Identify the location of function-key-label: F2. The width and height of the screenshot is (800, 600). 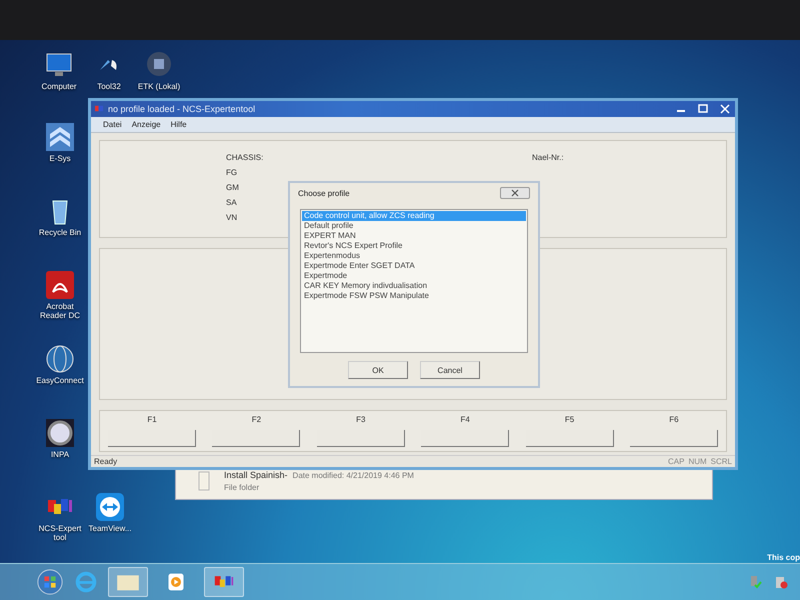
(257, 419).